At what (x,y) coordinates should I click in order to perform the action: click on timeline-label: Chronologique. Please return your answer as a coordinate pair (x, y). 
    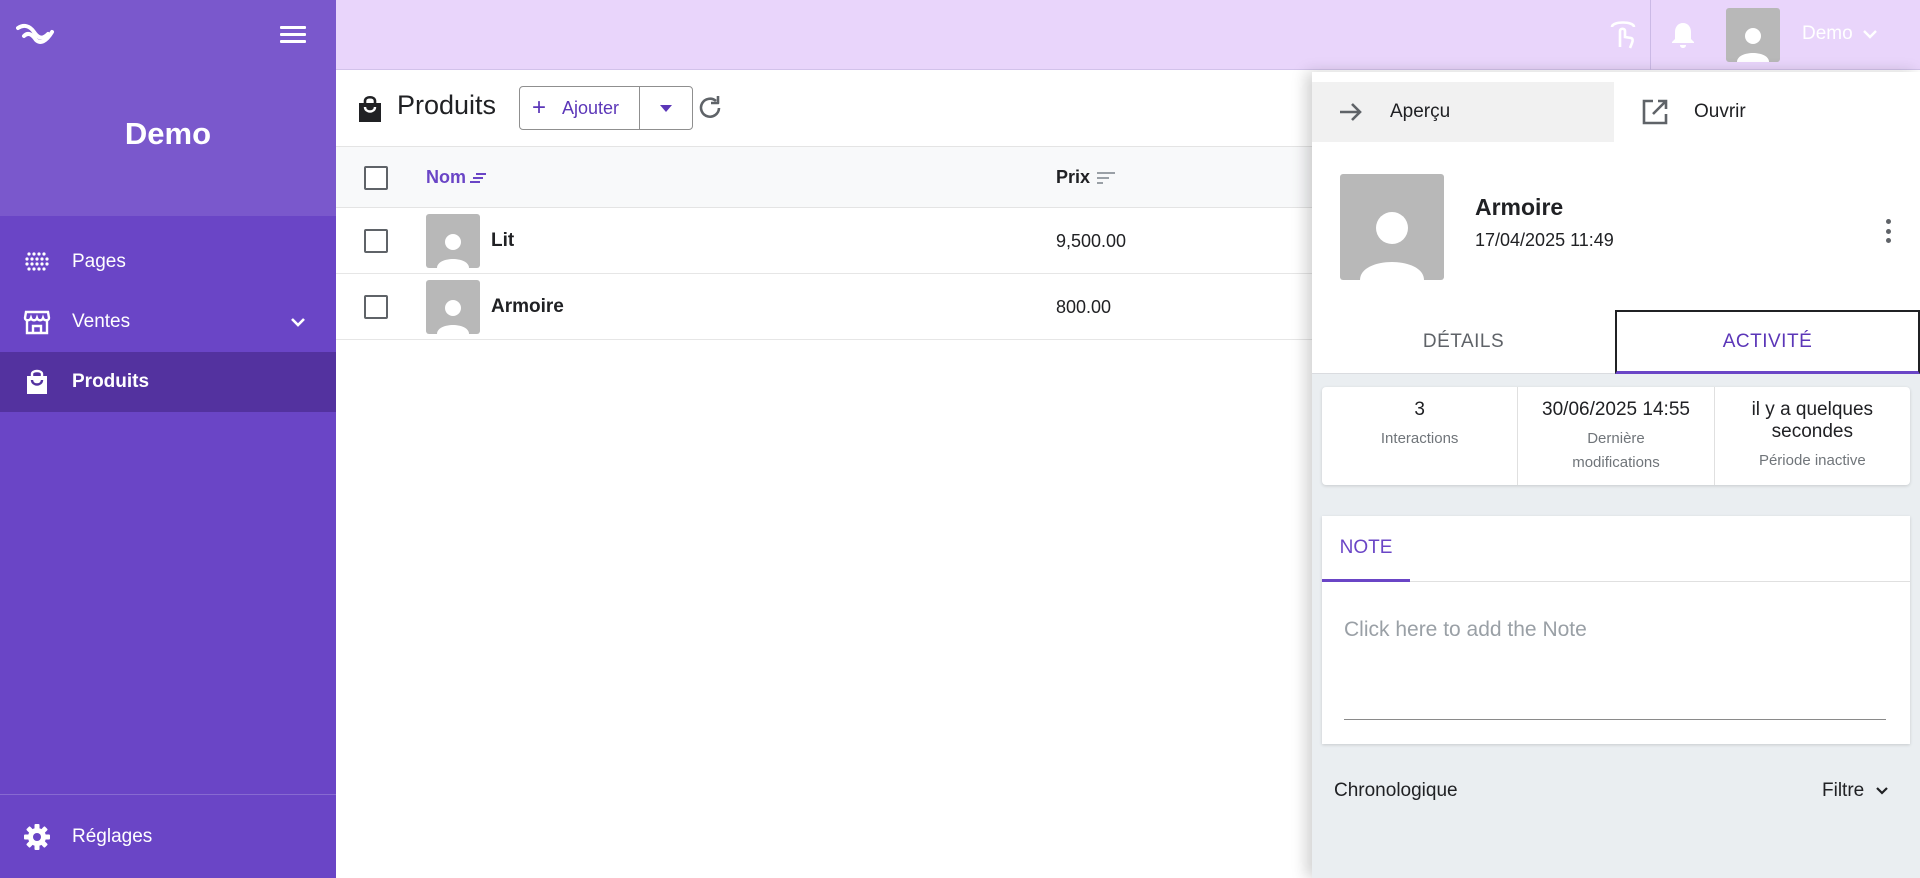
    Looking at the image, I should click on (1396, 790).